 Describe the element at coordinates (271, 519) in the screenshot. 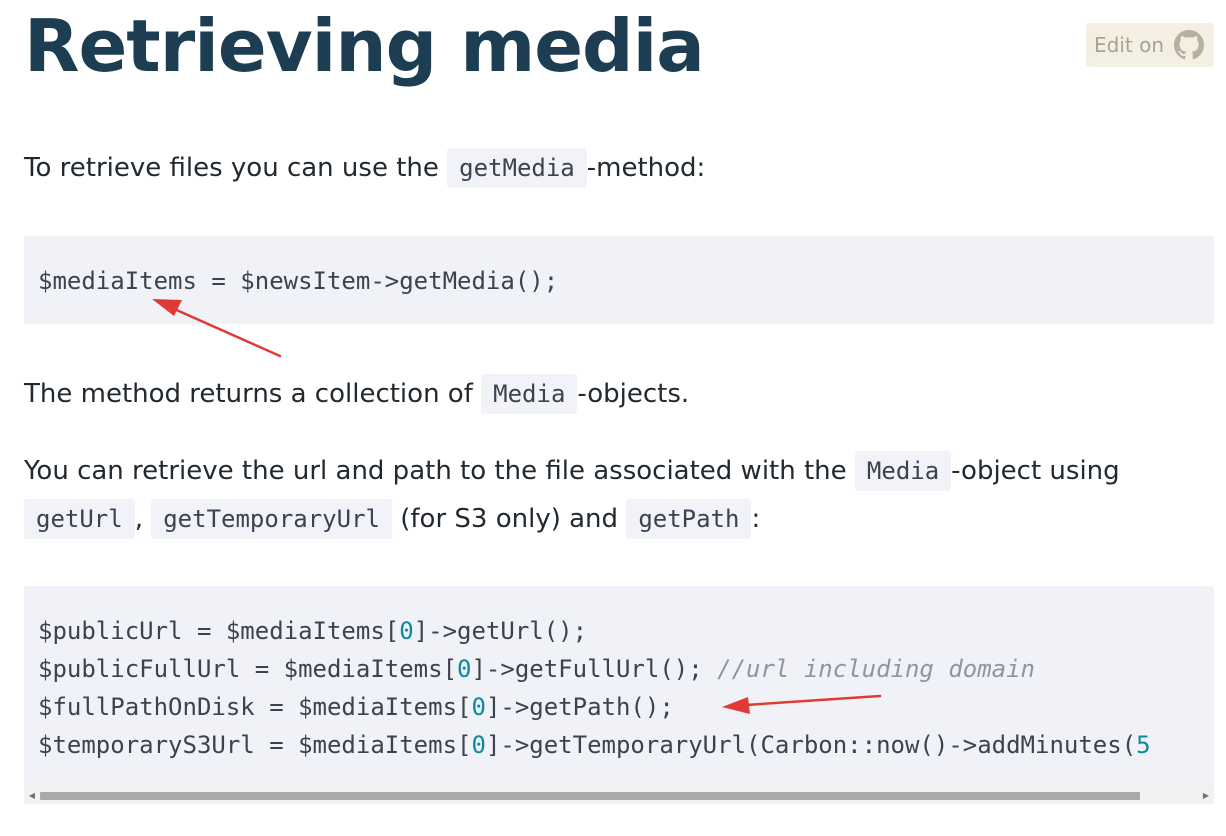

I see `inline-code-gettemporaryurl: getTemporaryUrl` at that location.